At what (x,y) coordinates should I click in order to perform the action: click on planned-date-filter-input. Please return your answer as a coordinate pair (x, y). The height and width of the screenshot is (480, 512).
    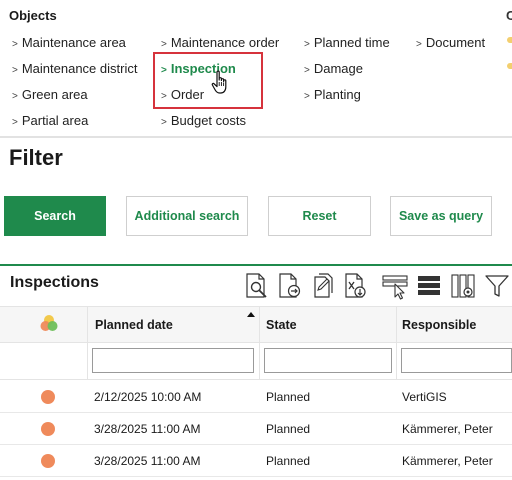
    Looking at the image, I should click on (173, 360).